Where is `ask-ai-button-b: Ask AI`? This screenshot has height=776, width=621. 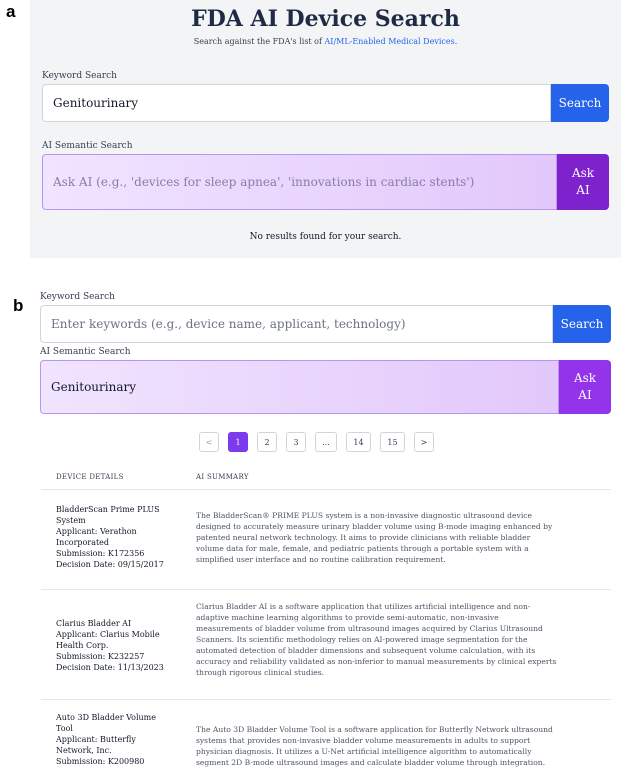
ask-ai-button-b: Ask AI is located at coordinates (585, 387).